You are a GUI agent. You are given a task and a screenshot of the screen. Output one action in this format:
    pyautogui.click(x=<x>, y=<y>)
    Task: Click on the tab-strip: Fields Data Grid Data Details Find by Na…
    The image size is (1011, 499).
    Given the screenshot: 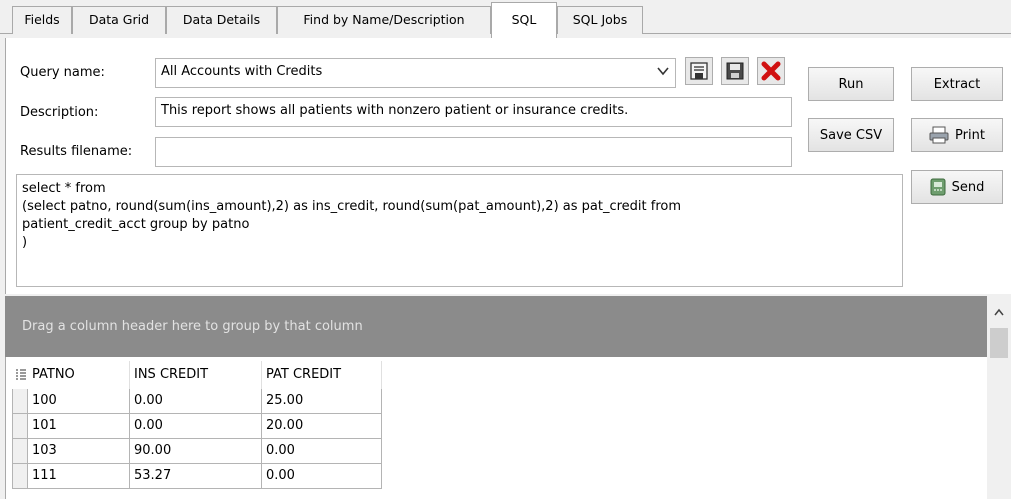 What is the action you would take?
    pyautogui.click(x=505, y=19)
    